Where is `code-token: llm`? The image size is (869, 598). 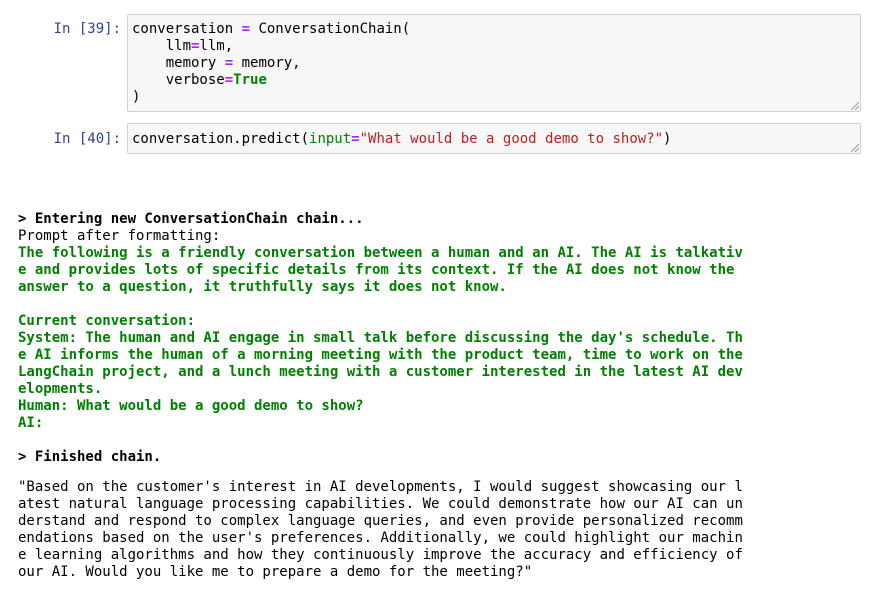 code-token: llm is located at coordinates (162, 46).